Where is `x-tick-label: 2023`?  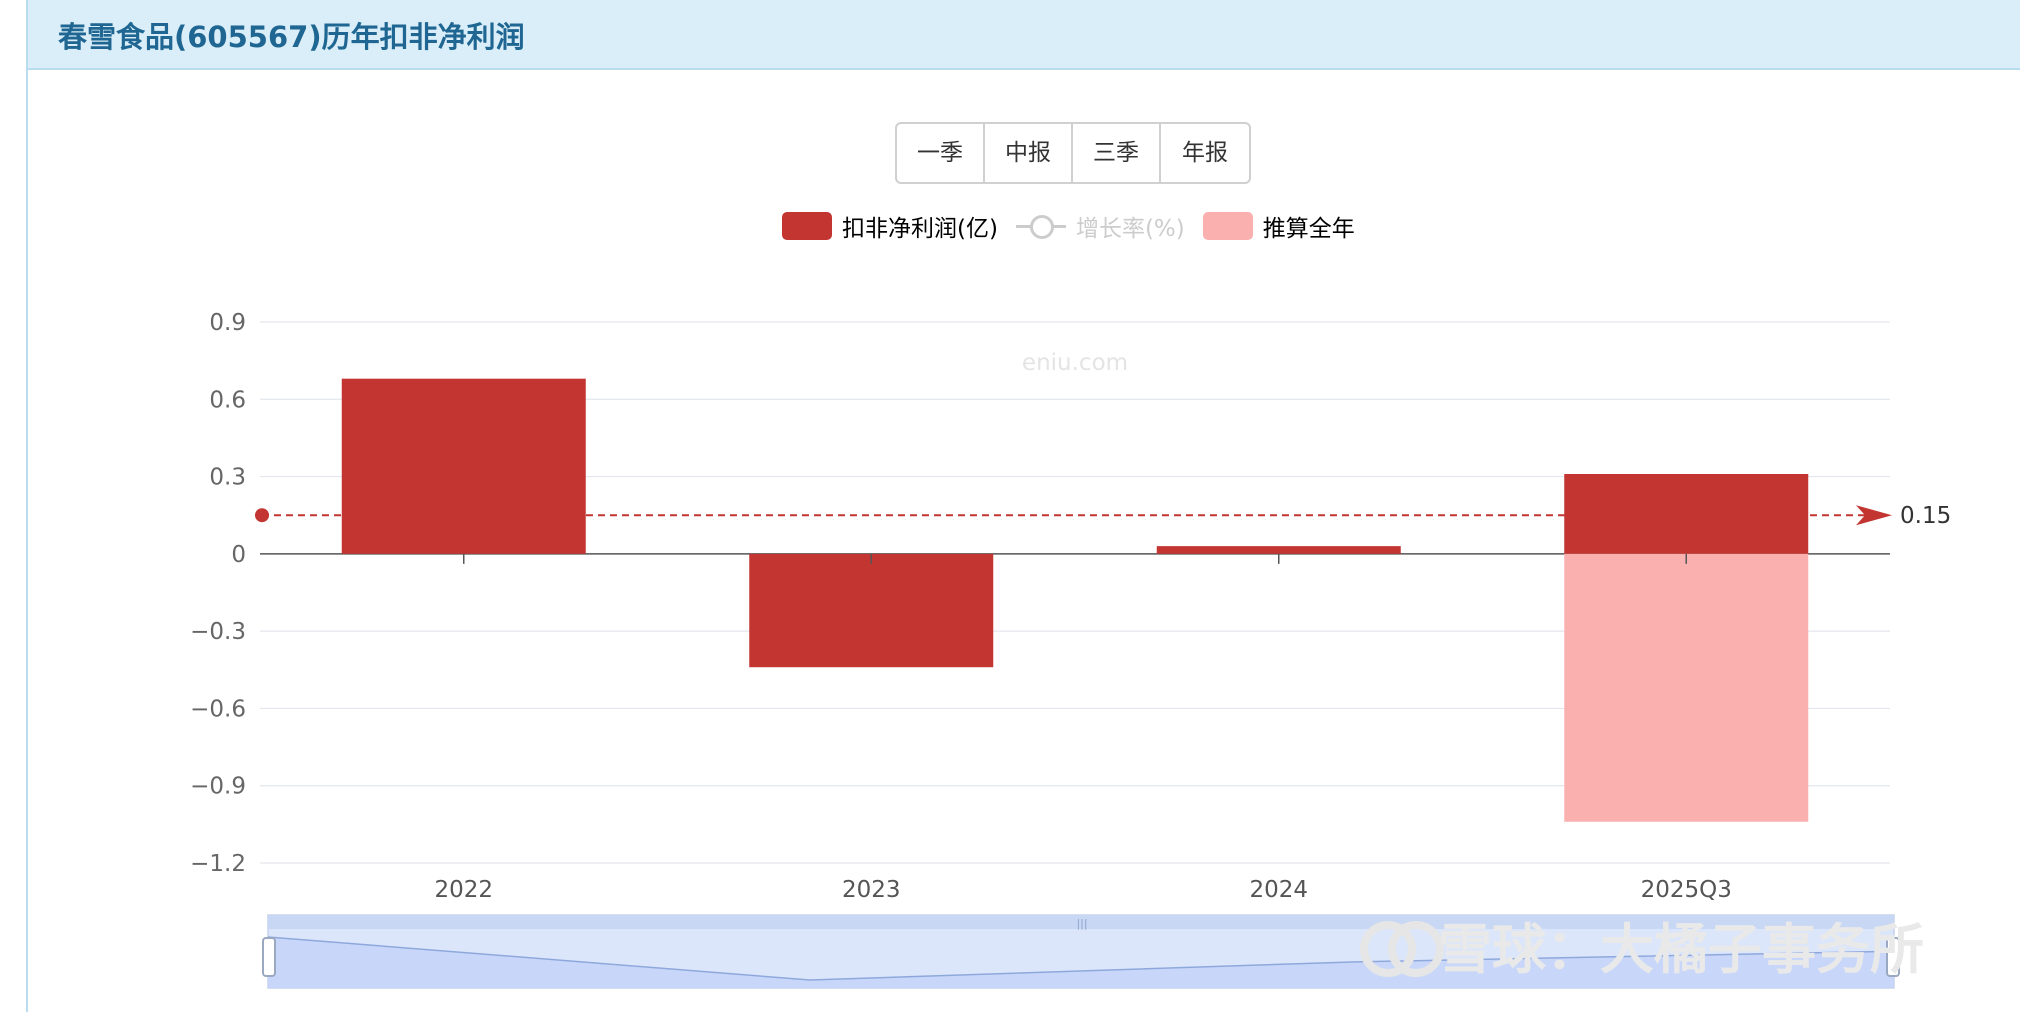
x-tick-label: 2023 is located at coordinates (871, 890).